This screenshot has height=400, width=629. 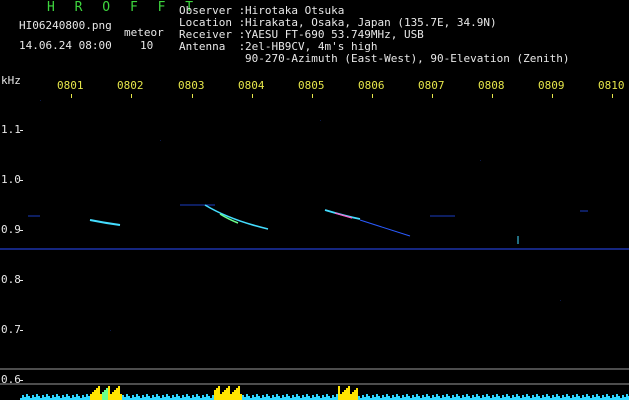 What do you see at coordinates (65, 45) in the screenshot?
I see `datetime: 14.06.24 08:00` at bounding box center [65, 45].